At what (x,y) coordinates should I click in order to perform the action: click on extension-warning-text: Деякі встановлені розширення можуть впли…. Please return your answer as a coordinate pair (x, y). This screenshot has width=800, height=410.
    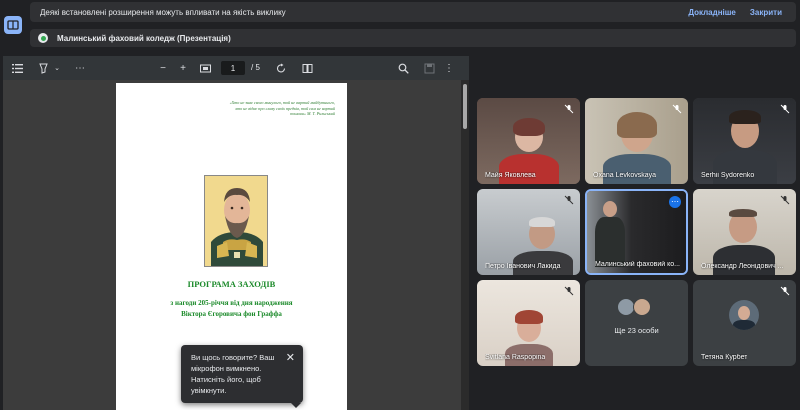
    Looking at the image, I should click on (163, 12).